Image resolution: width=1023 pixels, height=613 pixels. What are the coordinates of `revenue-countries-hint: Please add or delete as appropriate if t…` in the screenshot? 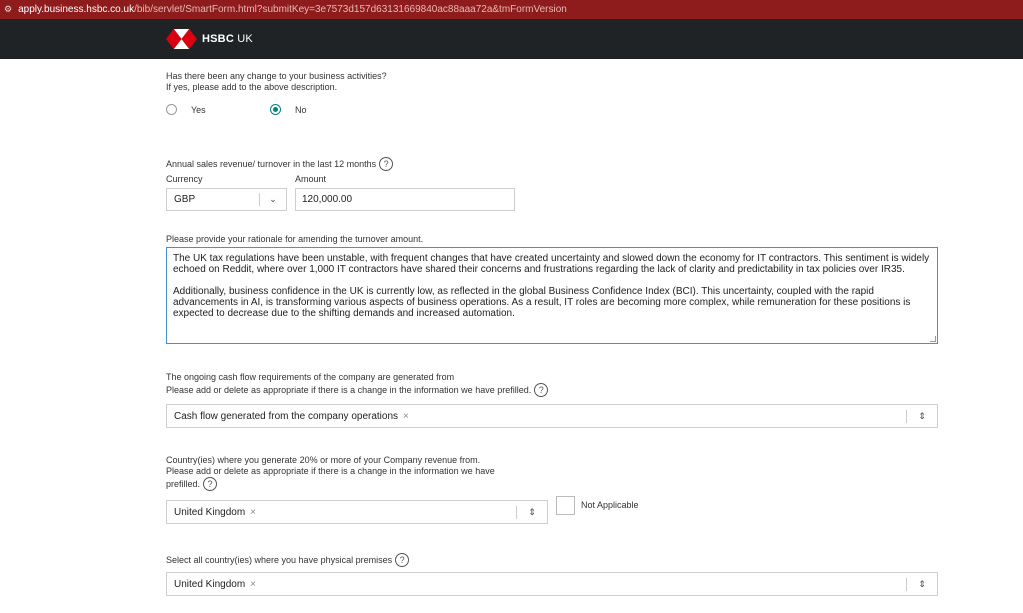 It's located at (330, 471).